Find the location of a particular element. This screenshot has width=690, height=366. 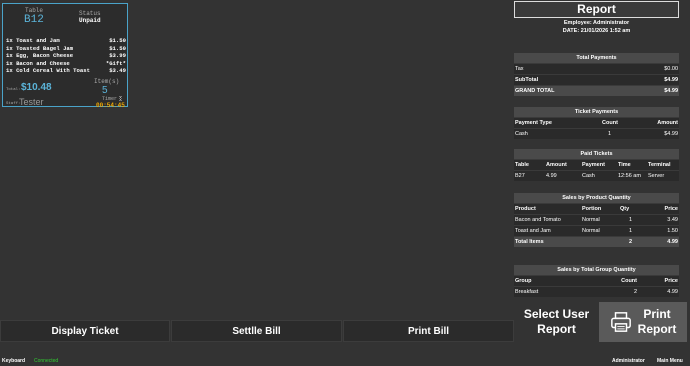

print-report-button: Print Report is located at coordinates (643, 322).